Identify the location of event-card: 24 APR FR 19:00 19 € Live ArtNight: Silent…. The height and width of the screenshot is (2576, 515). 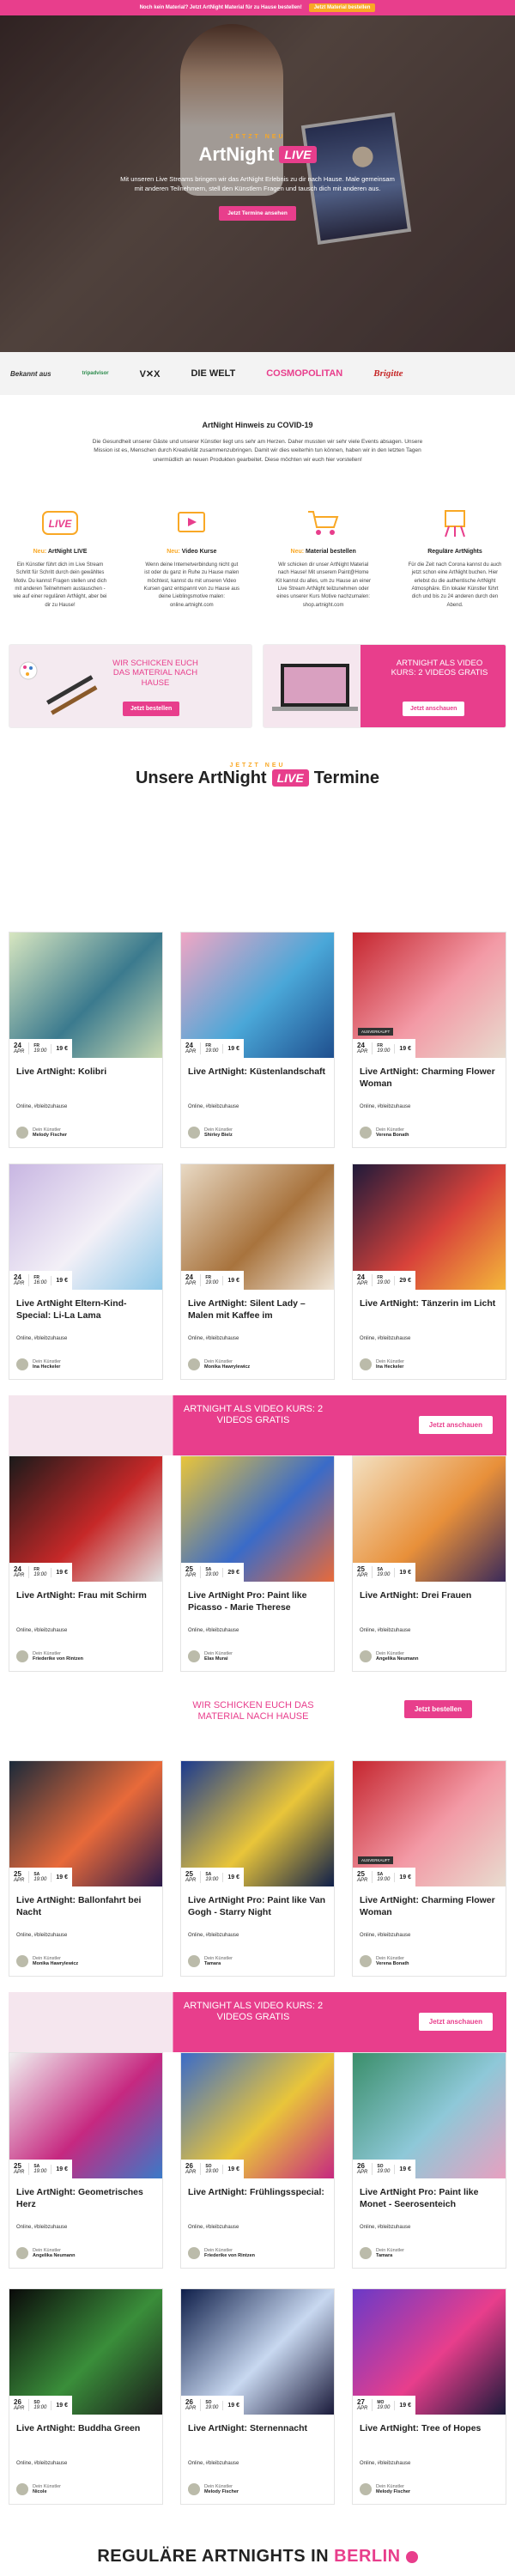
(257, 1272).